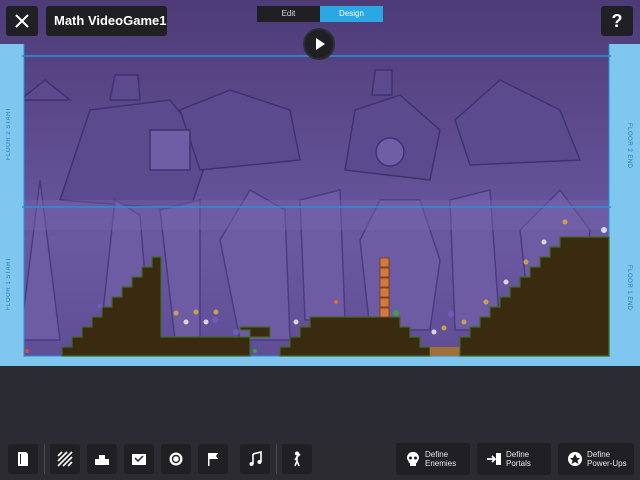  Describe the element at coordinates (441, 459) in the screenshot. I see `define-enemies-label: Define Enemies` at that location.